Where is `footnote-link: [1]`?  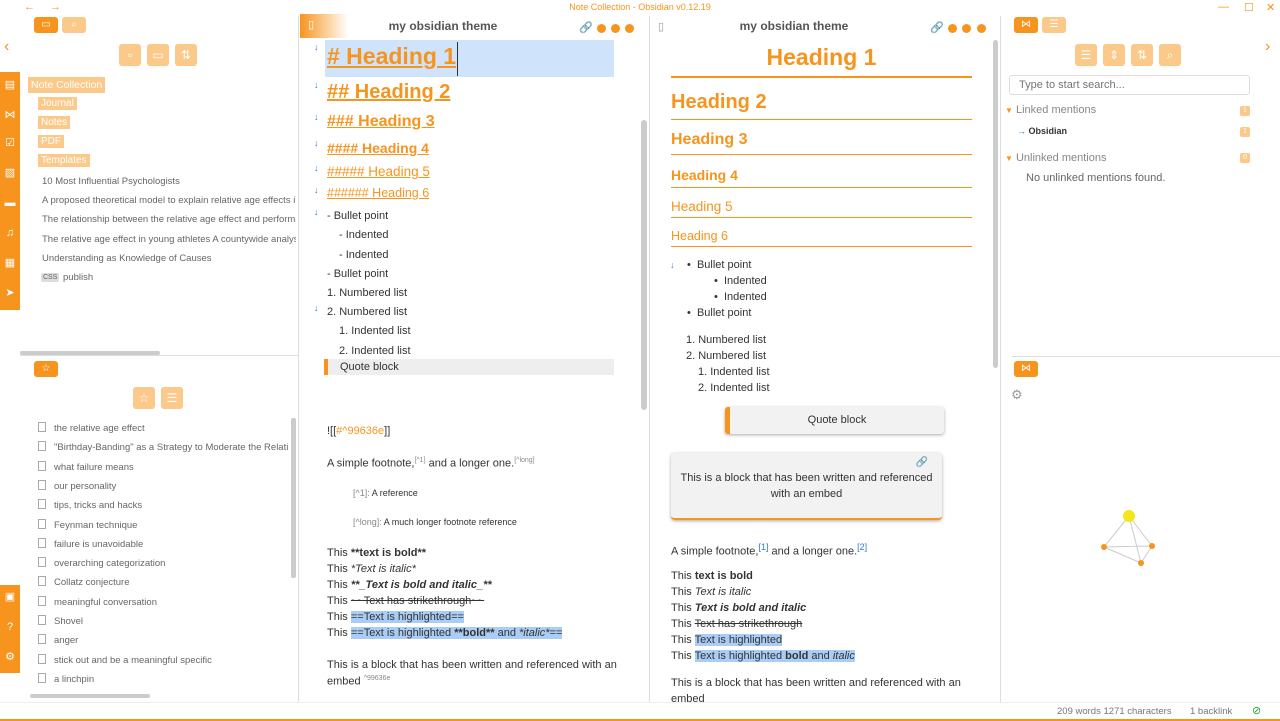 footnote-link: [1] is located at coordinates (763, 547).